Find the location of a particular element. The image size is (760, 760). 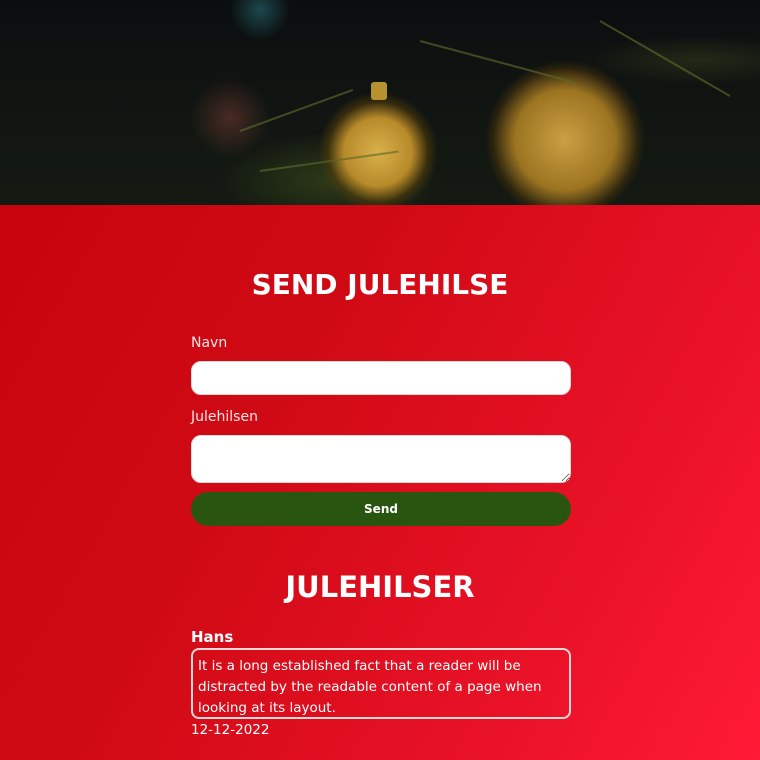

greeting-author: Hans is located at coordinates (212, 637).